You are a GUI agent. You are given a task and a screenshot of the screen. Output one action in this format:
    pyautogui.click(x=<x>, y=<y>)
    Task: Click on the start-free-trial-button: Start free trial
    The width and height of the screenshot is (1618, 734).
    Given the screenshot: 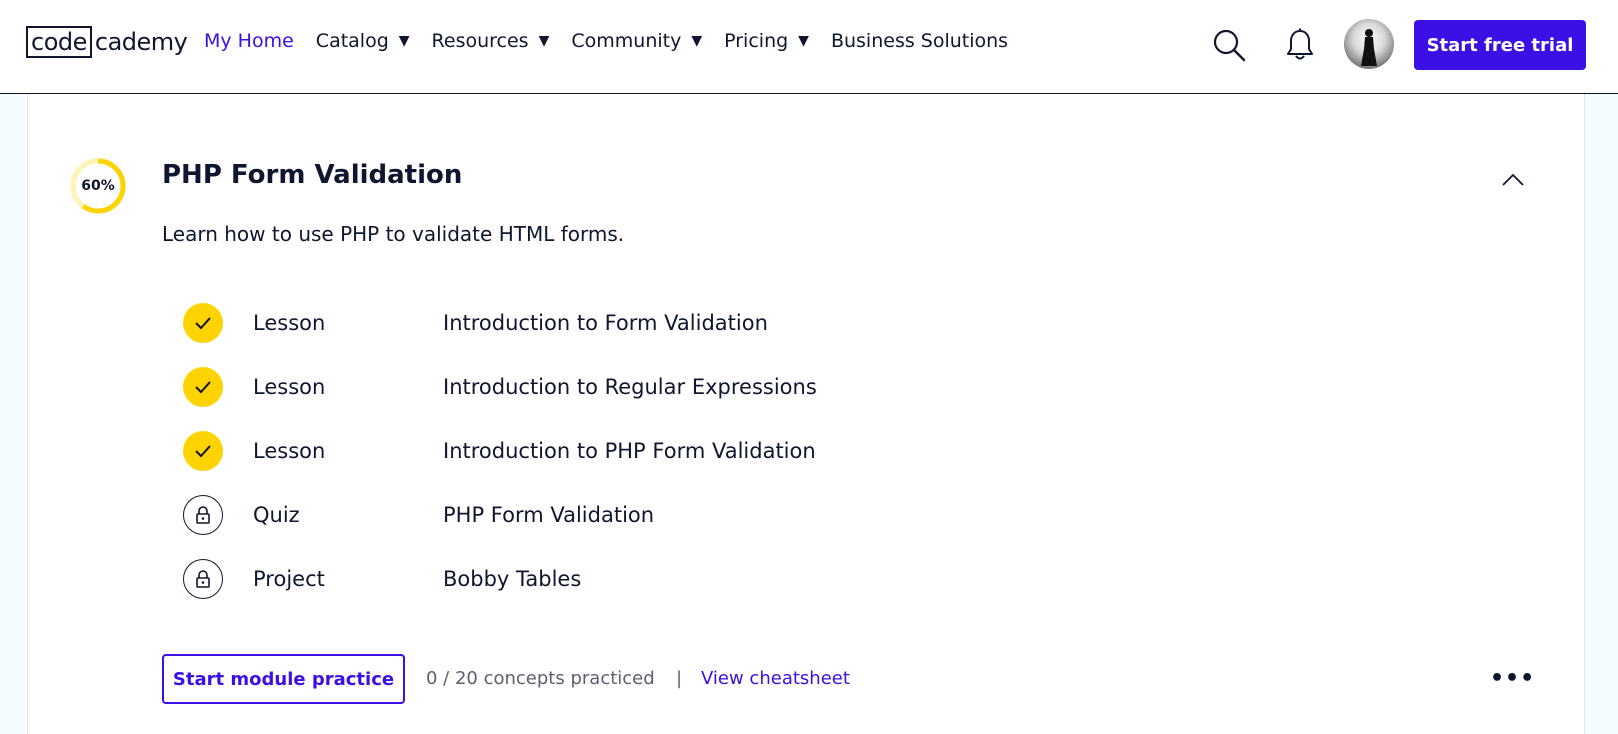 What is the action you would take?
    pyautogui.click(x=1500, y=45)
    